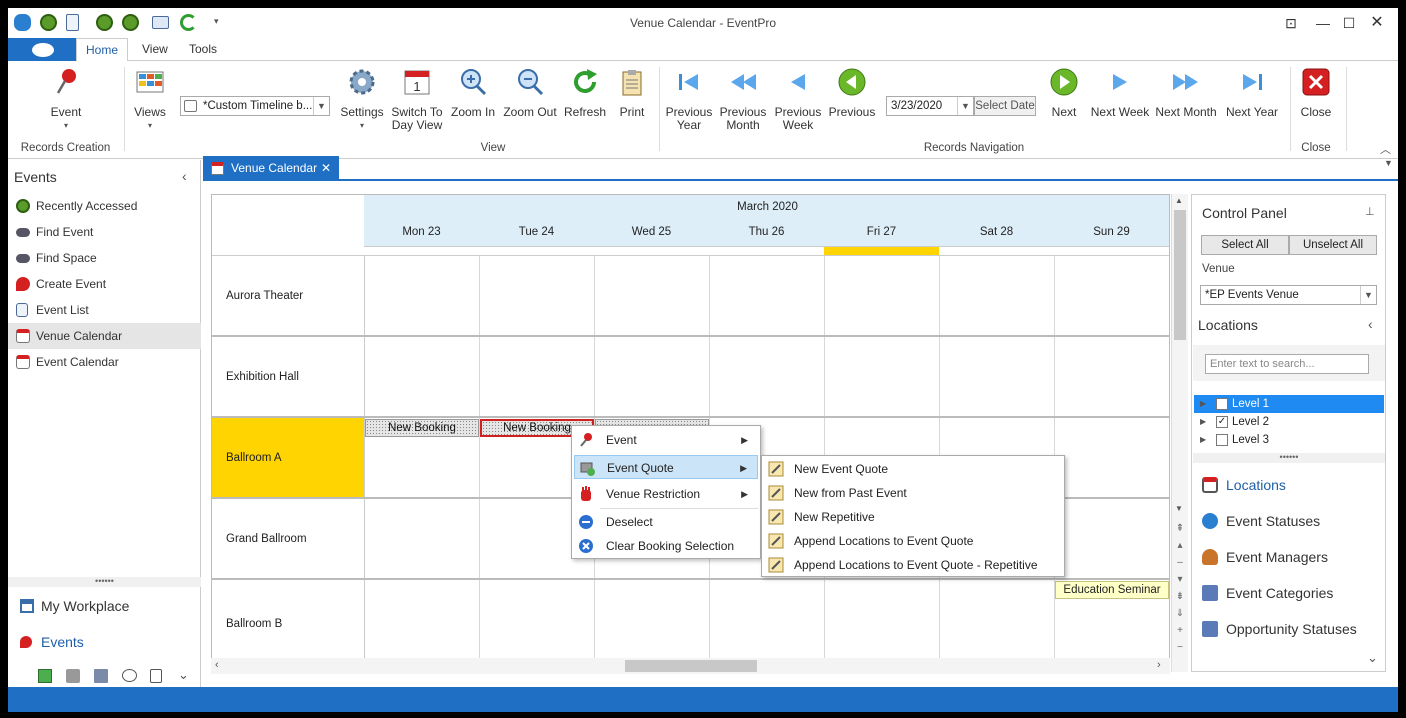  What do you see at coordinates (1120, 93) in the screenshot?
I see `next-week-button: Next Week` at bounding box center [1120, 93].